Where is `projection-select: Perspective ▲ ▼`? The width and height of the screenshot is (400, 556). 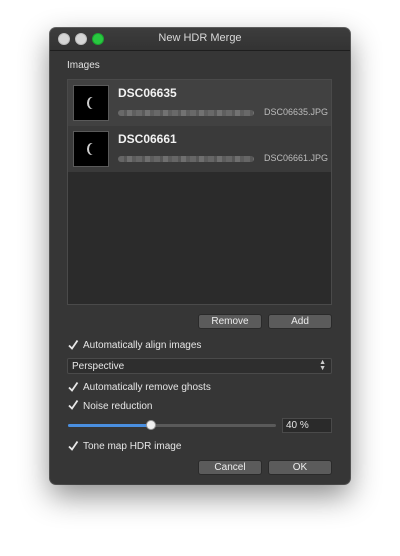 projection-select: Perspective ▲ ▼ is located at coordinates (199, 366).